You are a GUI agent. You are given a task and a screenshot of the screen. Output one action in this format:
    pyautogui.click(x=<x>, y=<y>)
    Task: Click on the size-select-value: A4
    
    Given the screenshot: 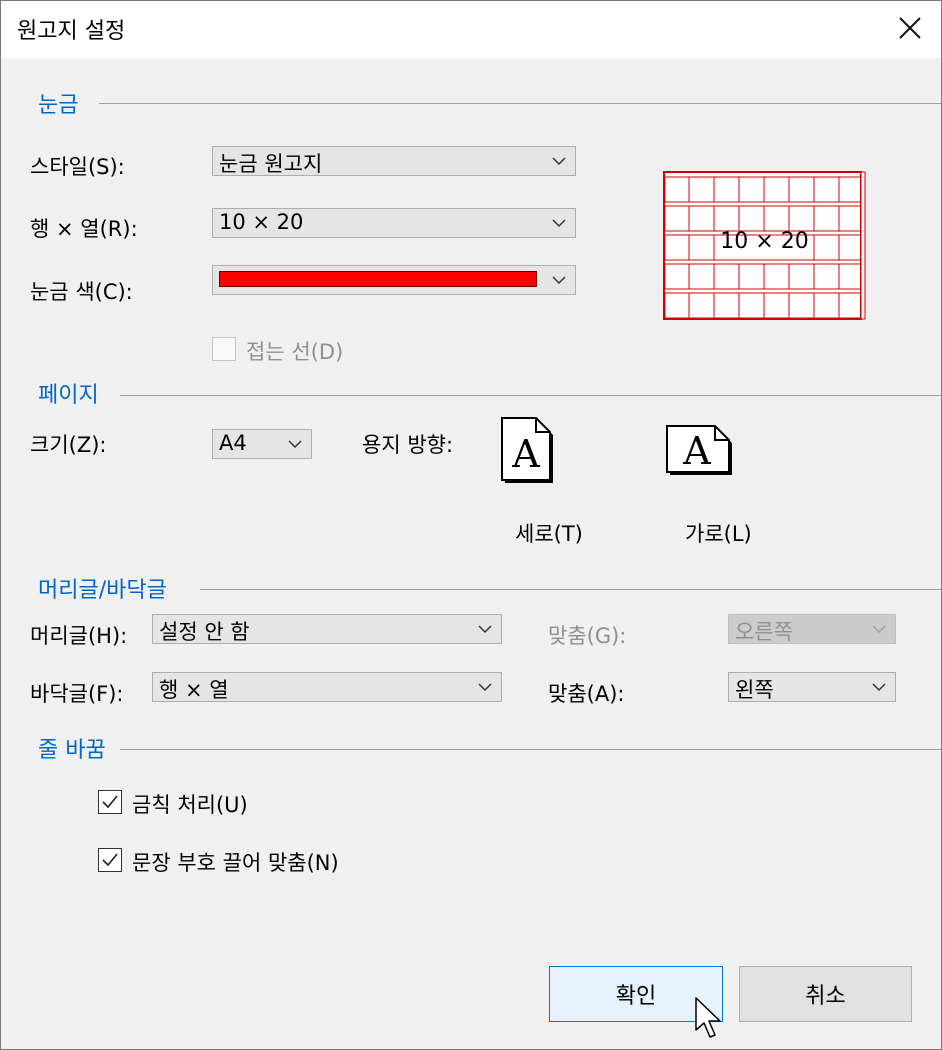 What is the action you would take?
    pyautogui.click(x=233, y=443)
    